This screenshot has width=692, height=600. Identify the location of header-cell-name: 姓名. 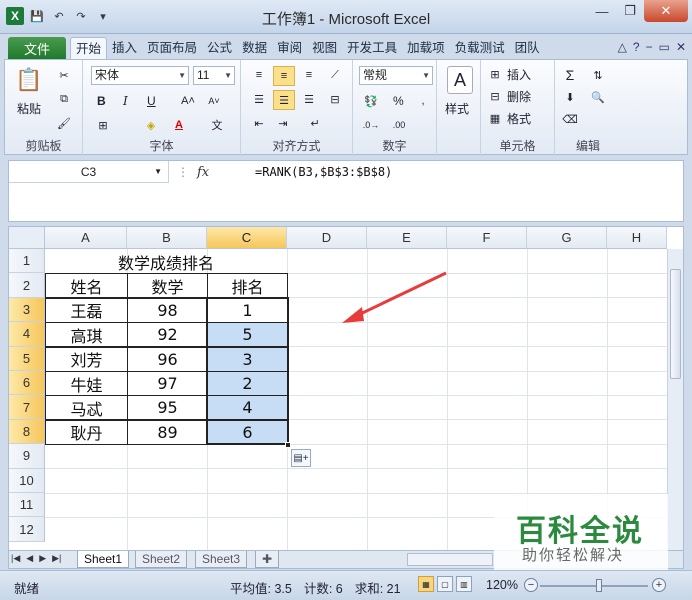
(86, 285).